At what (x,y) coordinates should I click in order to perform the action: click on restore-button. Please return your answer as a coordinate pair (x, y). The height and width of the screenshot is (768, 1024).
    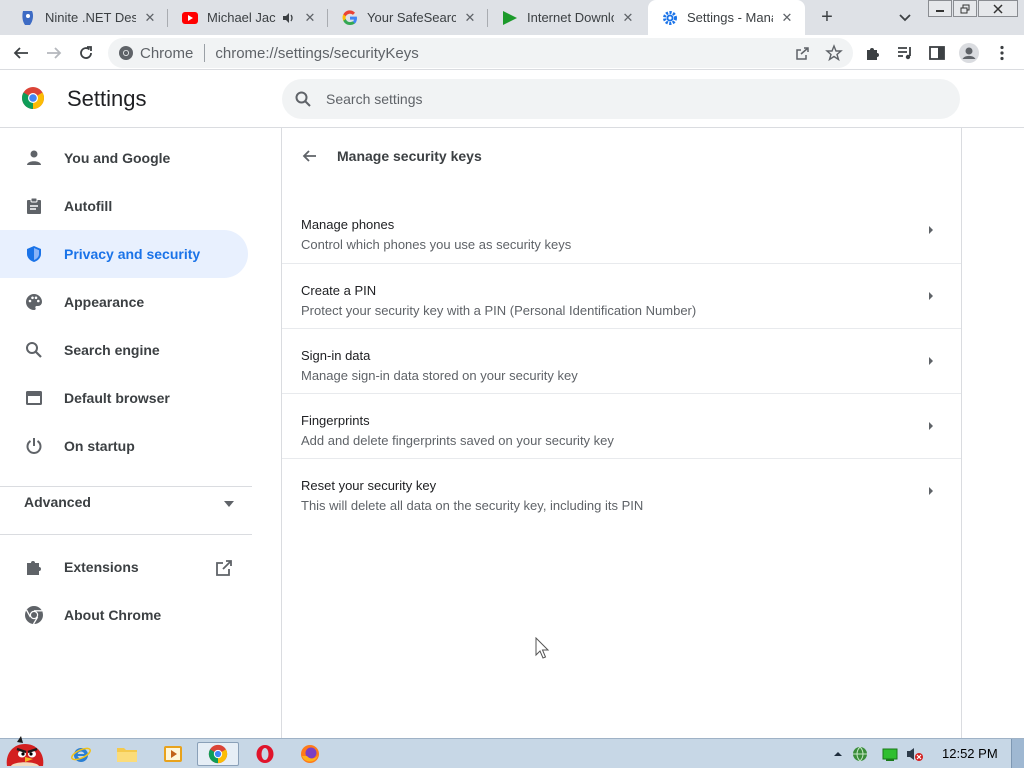
    Looking at the image, I should click on (965, 8).